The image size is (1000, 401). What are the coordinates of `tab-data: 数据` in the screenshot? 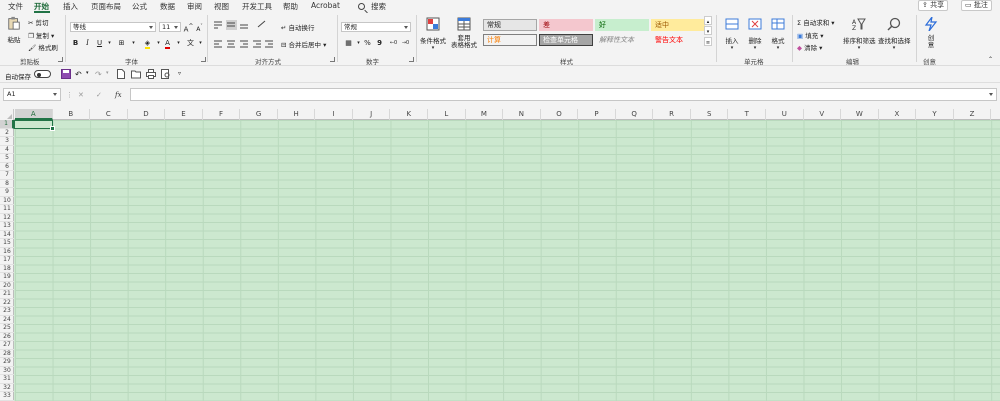 It's located at (167, 6).